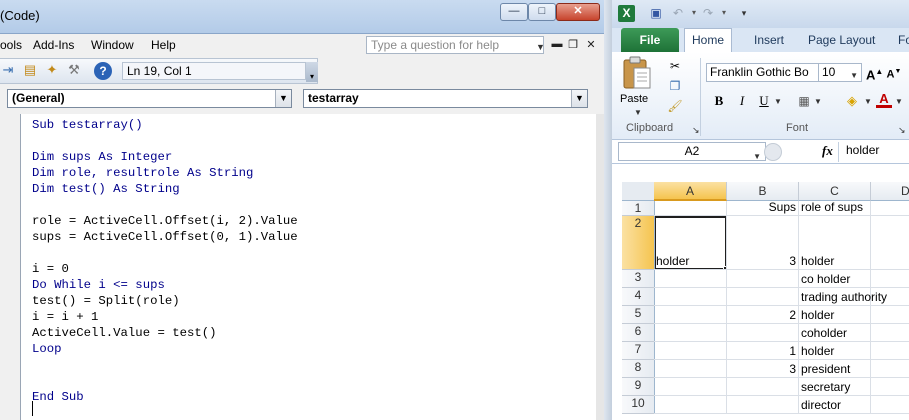  I want to click on help-icon: ?, so click(103, 71).